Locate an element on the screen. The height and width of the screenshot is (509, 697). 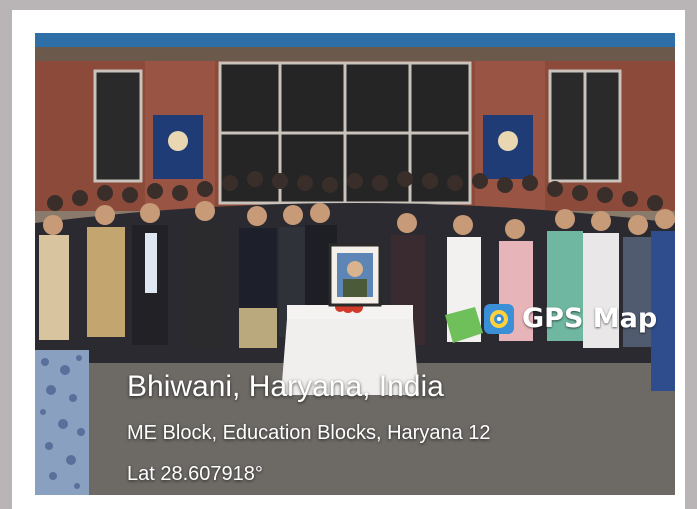
location-latitude: Lat 28.607918° is located at coordinates (195, 474).